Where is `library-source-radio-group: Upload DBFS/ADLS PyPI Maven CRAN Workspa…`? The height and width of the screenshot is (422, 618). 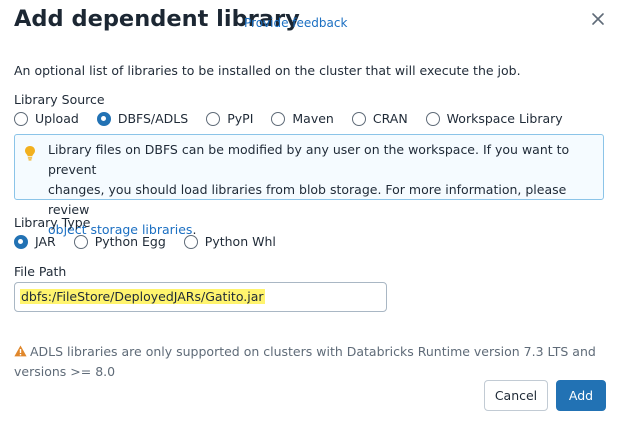 library-source-radio-group: Upload DBFS/ADLS PyPI Maven CRAN Workspa… is located at coordinates (288, 118).